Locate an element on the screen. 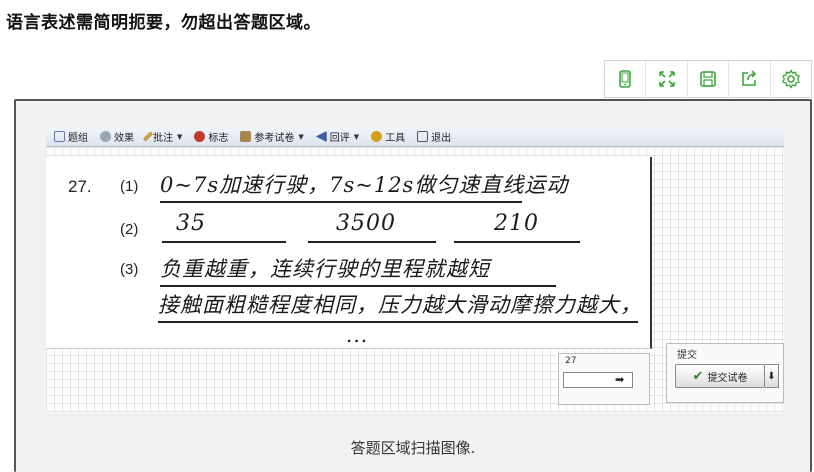 The width and height of the screenshot is (814, 472). exit-icon is located at coordinates (423, 136).